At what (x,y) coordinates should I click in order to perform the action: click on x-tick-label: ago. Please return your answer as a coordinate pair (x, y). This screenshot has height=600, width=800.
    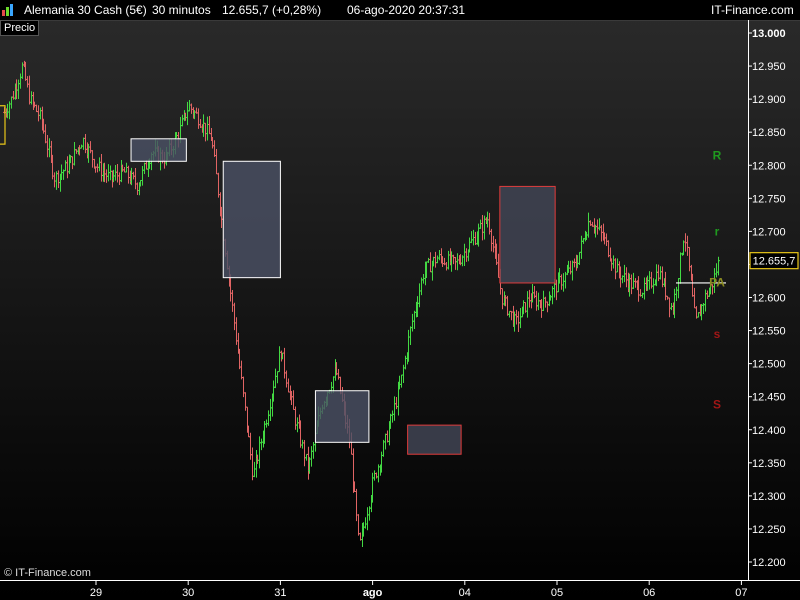
    Looking at the image, I should click on (373, 593).